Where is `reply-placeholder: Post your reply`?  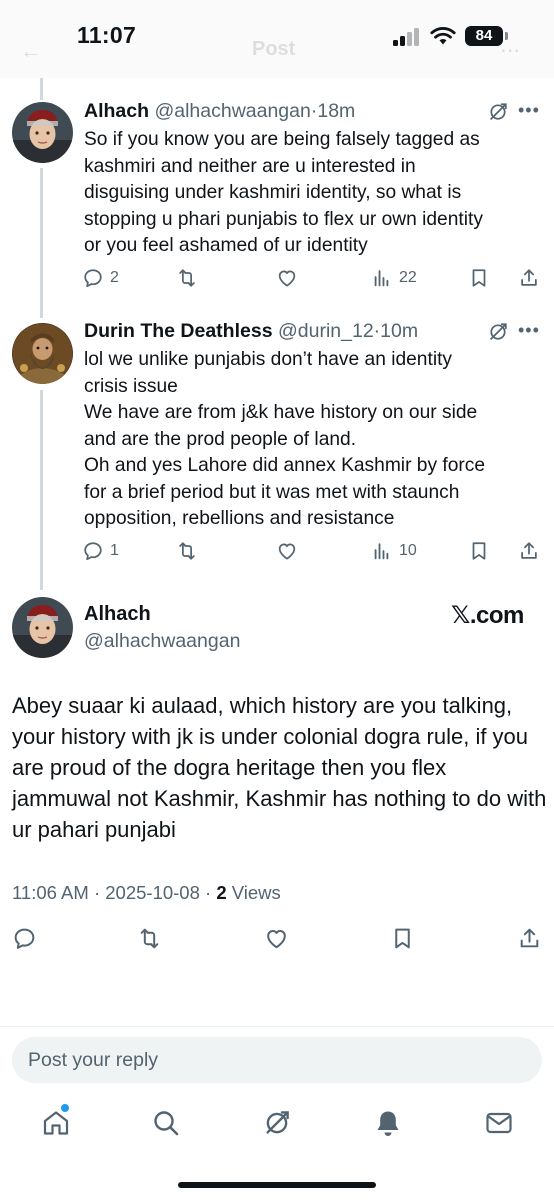
reply-placeholder: Post your reply is located at coordinates (93, 1060).